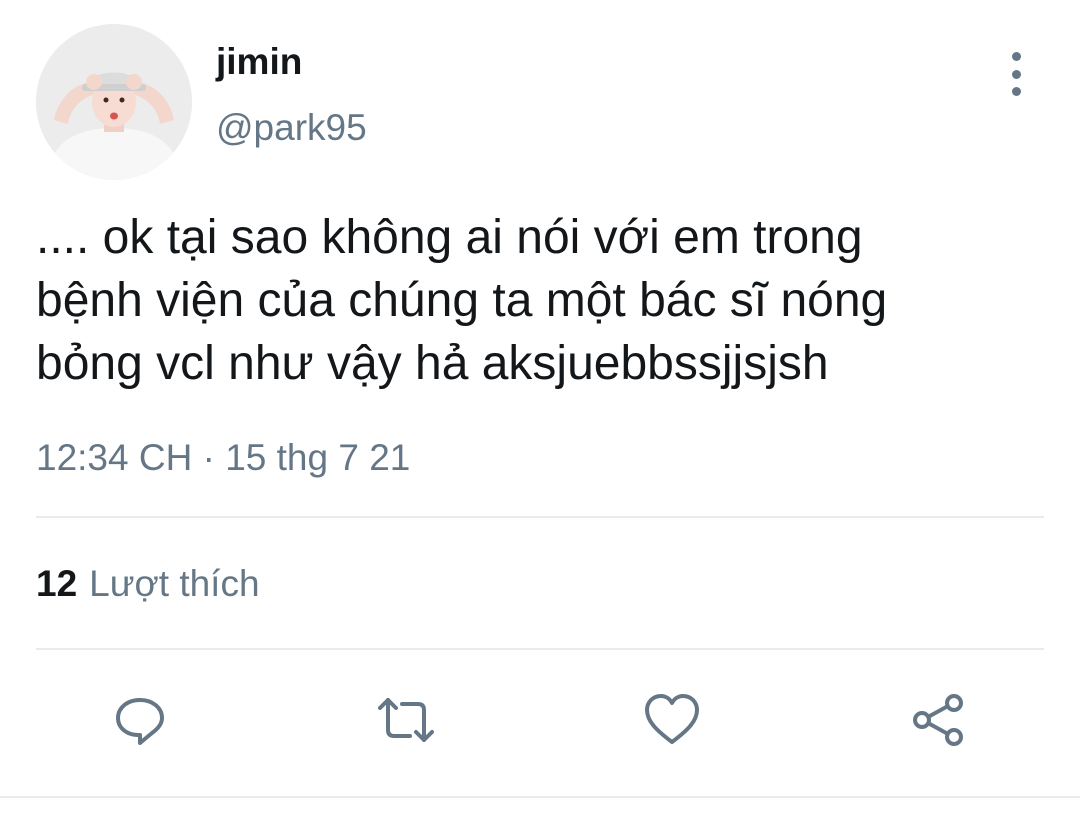  I want to click on tweet-timestamp: 12:34 CH · 15 thg 7 21, so click(223, 458).